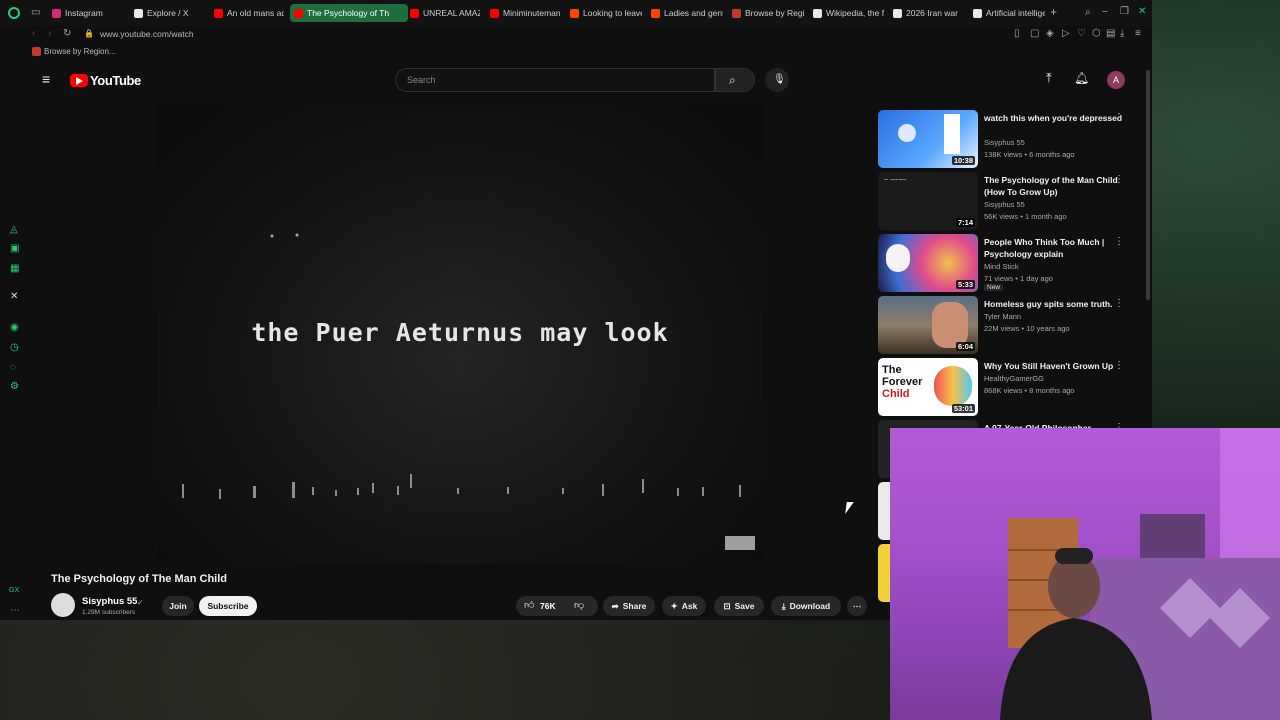 The image size is (1280, 720). What do you see at coordinates (1122, 34) in the screenshot?
I see `download-icon: ⤓` at bounding box center [1122, 34].